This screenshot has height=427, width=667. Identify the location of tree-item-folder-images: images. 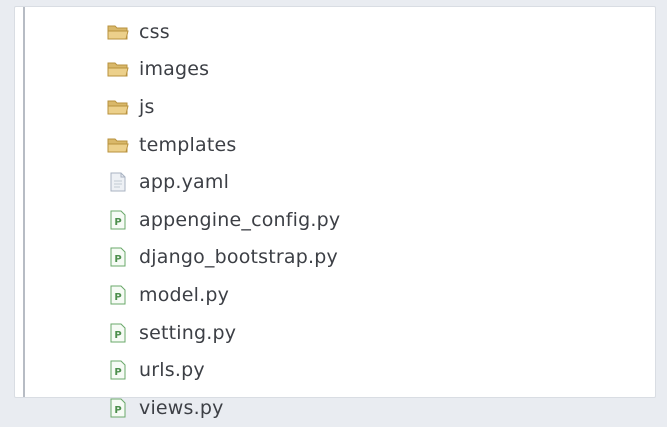
(223, 70).